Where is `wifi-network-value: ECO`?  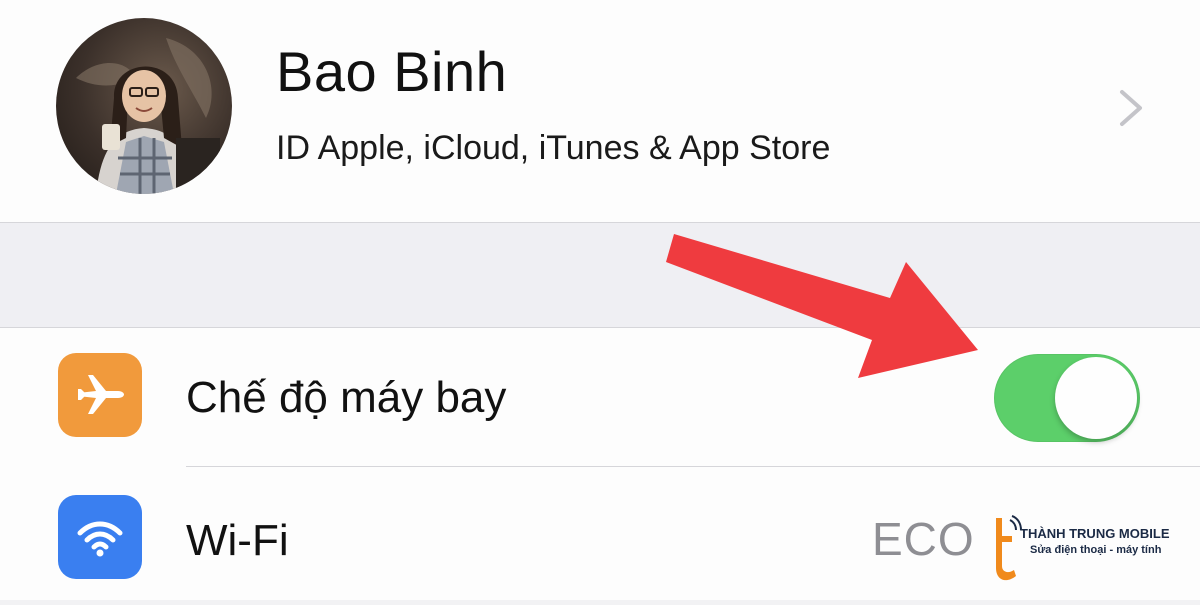
wifi-network-value: ECO is located at coordinates (923, 539).